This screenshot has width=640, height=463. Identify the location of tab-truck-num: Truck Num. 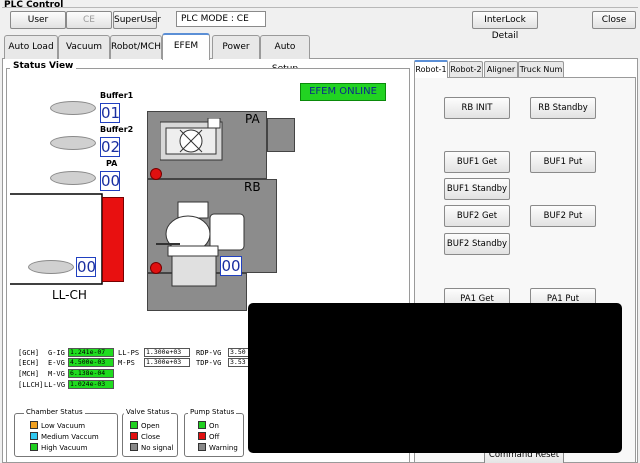
(541, 69).